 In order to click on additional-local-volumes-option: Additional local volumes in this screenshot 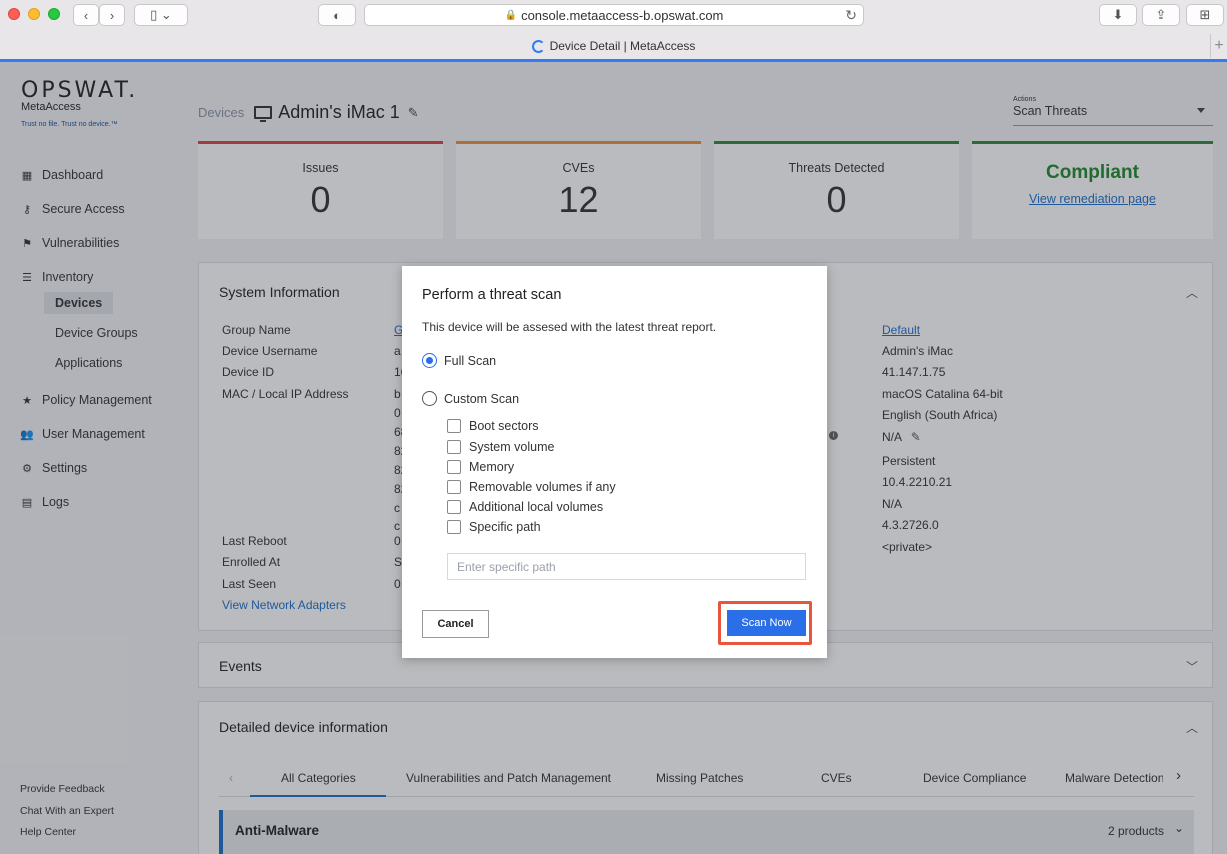, I will do `click(525, 507)`.